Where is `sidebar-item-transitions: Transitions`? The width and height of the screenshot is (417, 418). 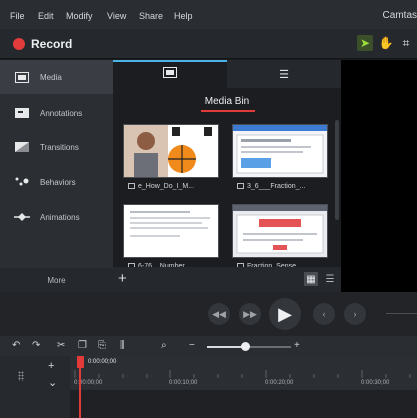 sidebar-item-transitions: Transitions is located at coordinates (56, 147).